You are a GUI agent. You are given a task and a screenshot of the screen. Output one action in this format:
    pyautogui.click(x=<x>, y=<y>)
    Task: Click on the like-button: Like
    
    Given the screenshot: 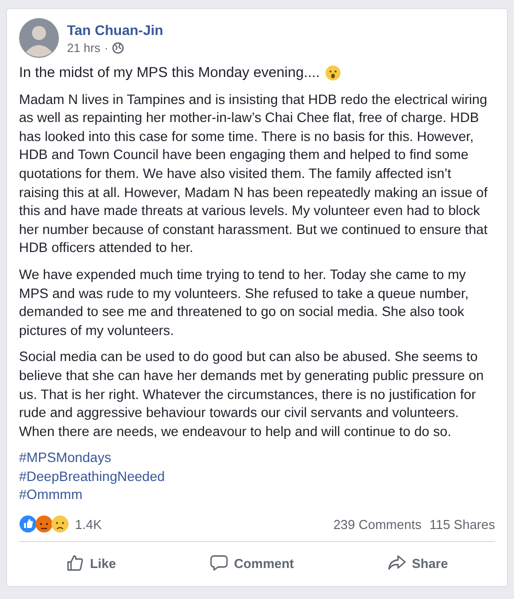 What is the action you would take?
    pyautogui.click(x=91, y=563)
    